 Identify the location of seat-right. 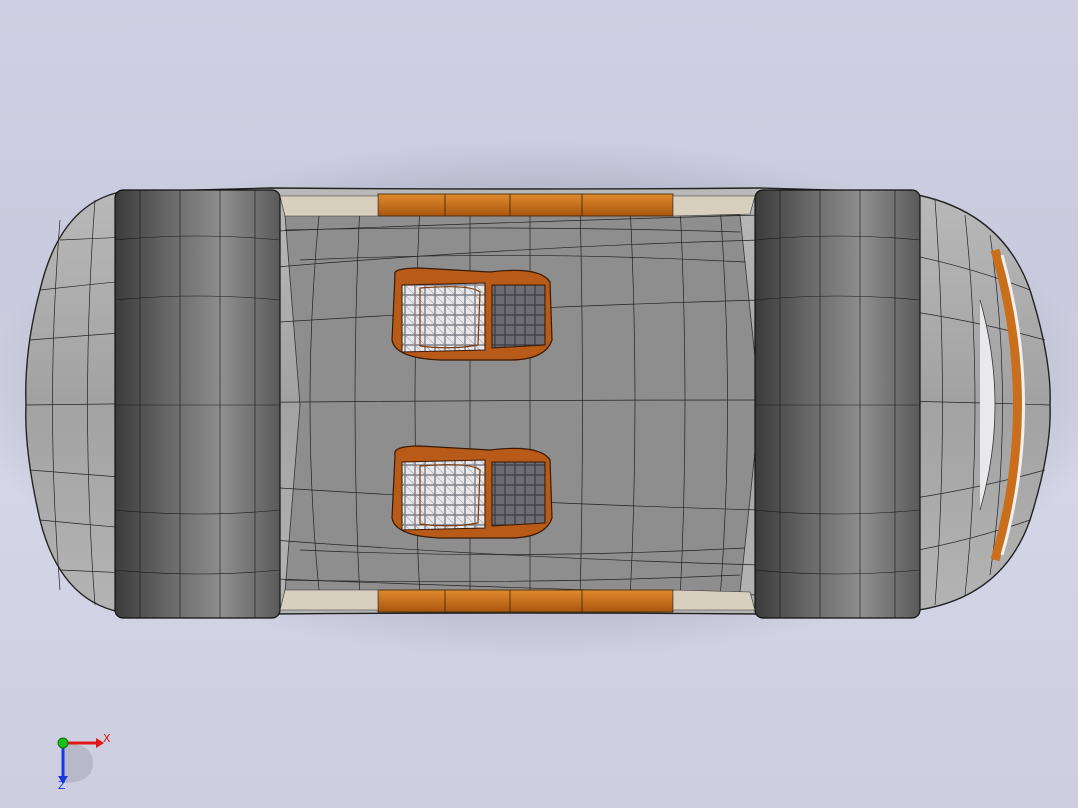
(472, 492).